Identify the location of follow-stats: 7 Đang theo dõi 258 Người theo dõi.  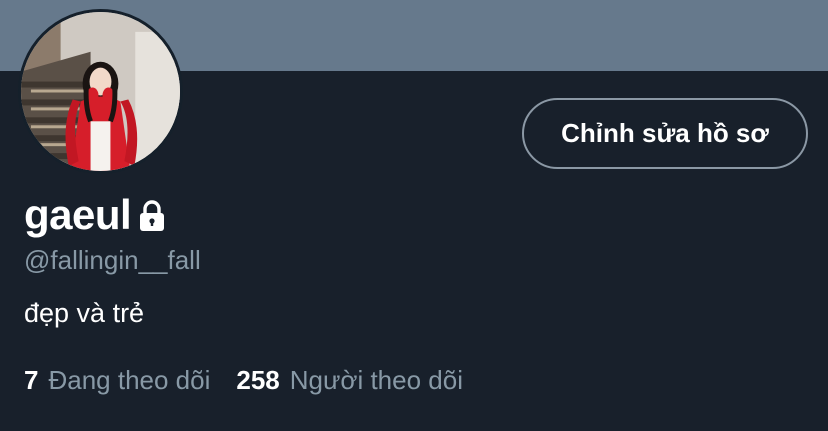
(243, 380).